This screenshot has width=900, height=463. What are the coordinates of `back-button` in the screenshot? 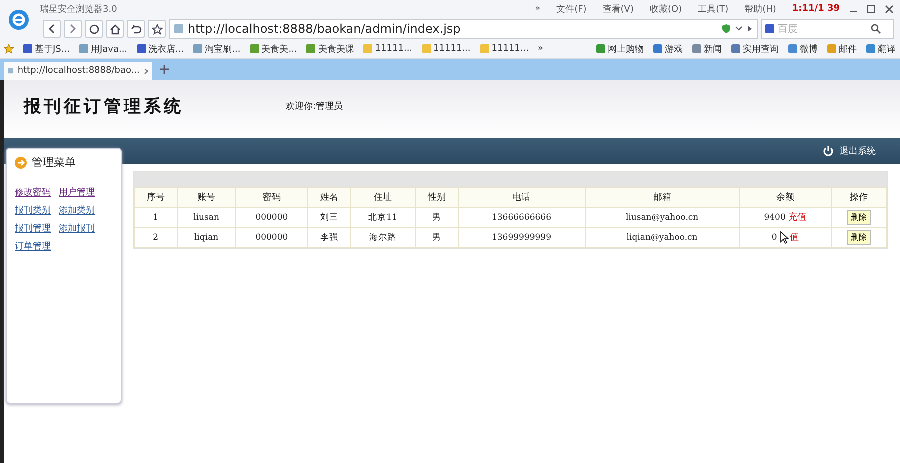 It's located at (52, 29).